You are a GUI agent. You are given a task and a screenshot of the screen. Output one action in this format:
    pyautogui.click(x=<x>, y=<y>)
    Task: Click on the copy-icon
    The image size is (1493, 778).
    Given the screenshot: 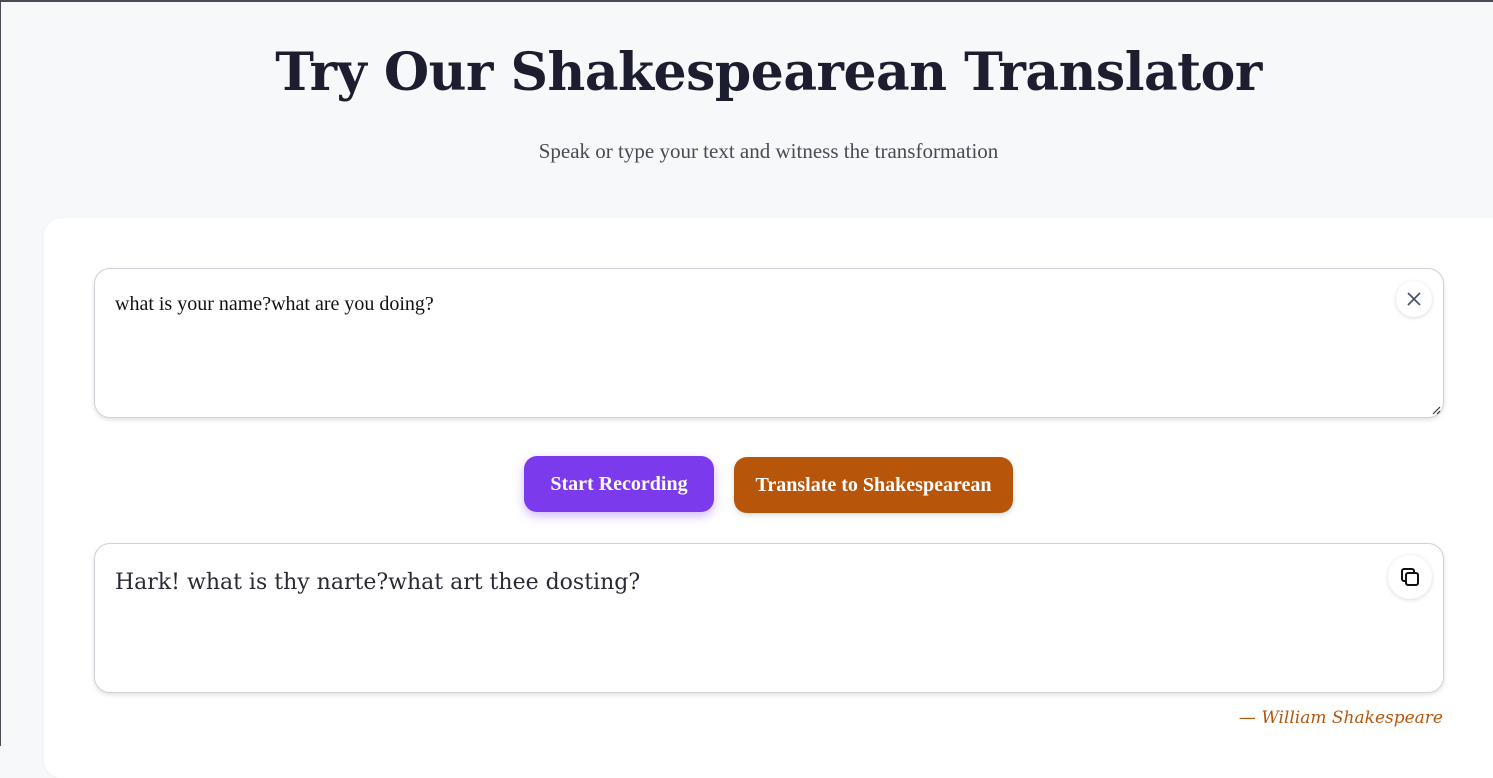 What is the action you would take?
    pyautogui.click(x=1410, y=577)
    